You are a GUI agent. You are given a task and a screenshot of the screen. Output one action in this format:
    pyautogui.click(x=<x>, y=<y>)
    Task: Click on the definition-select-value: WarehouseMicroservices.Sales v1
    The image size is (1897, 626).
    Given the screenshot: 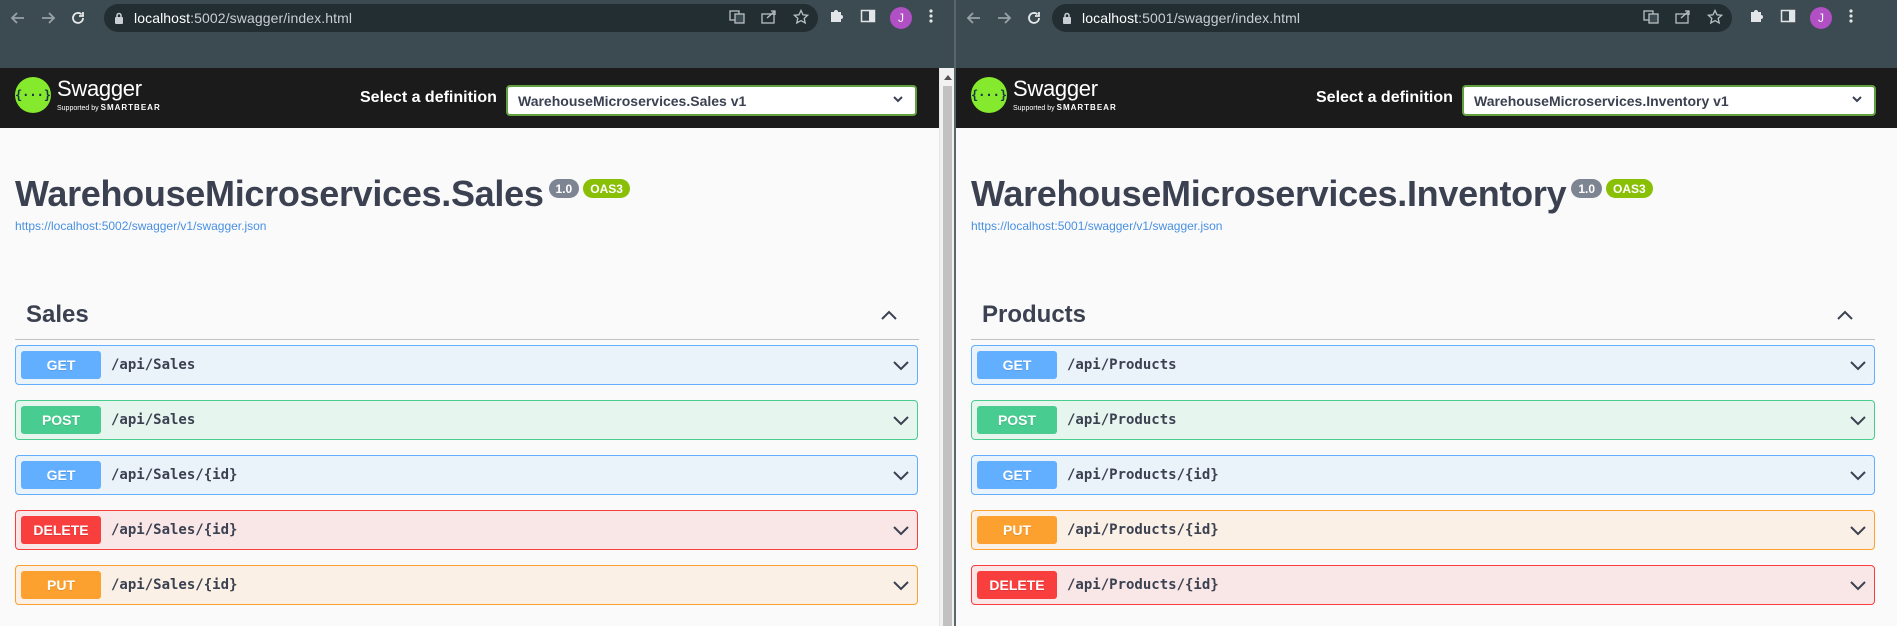 What is the action you would take?
    pyautogui.click(x=632, y=100)
    